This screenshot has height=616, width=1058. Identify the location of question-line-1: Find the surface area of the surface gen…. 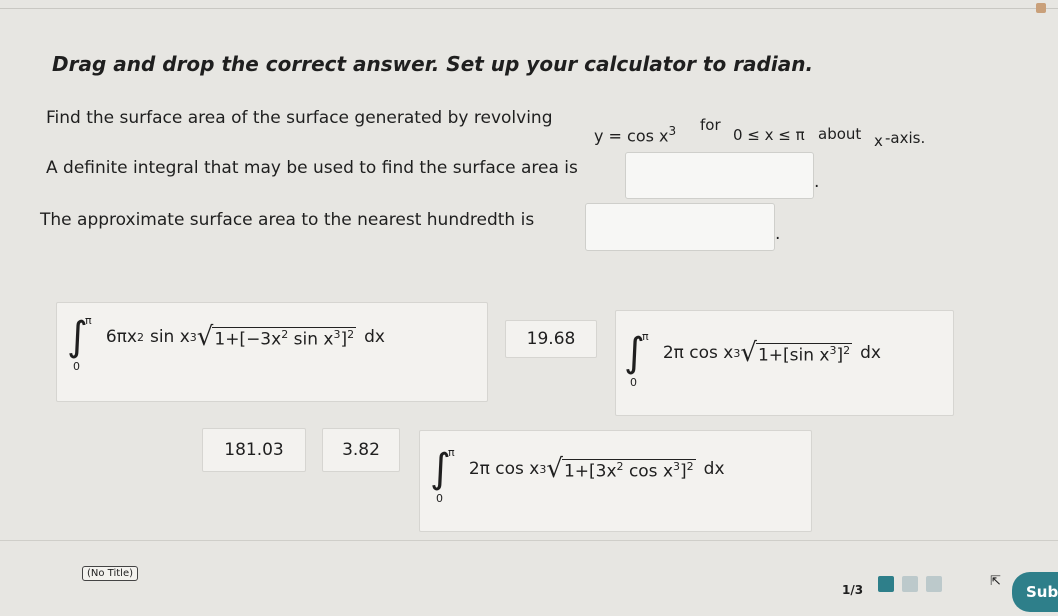
(299, 118).